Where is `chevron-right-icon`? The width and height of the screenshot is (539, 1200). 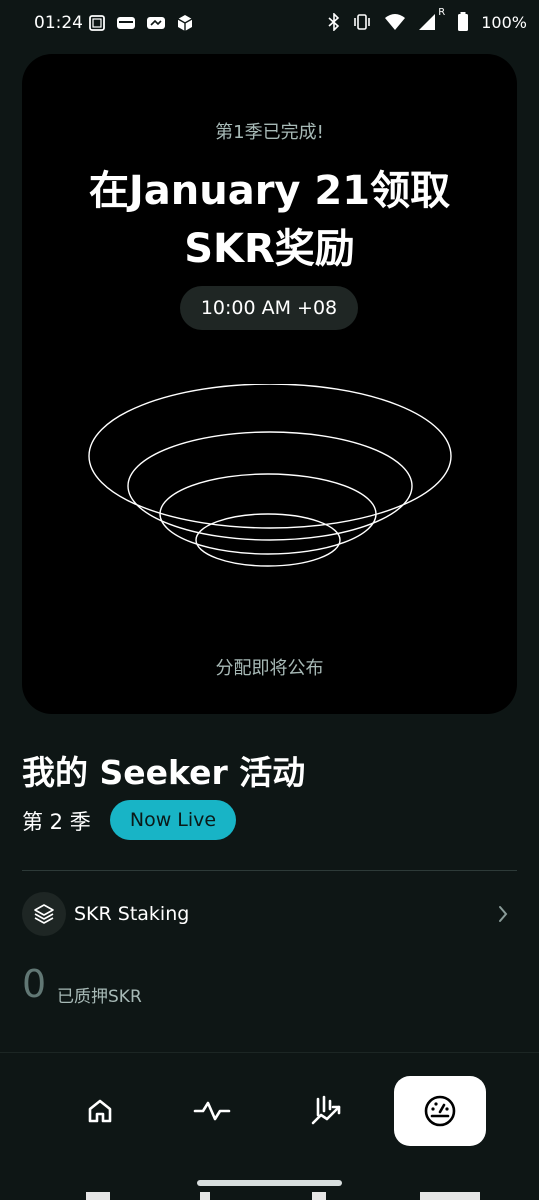
chevron-right-icon is located at coordinates (503, 914).